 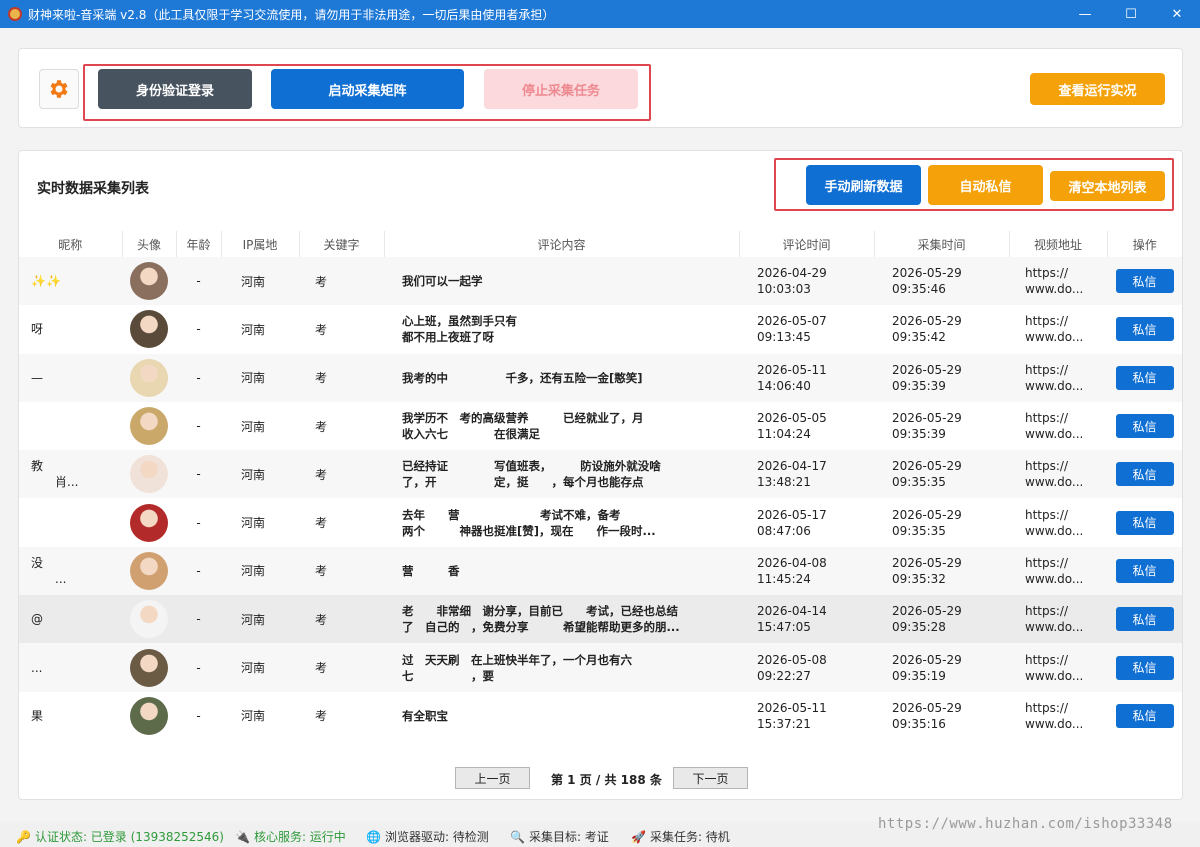 What do you see at coordinates (1025, 824) in the screenshot?
I see `watermark: https://www.huzhan.com/ishop33348` at bounding box center [1025, 824].